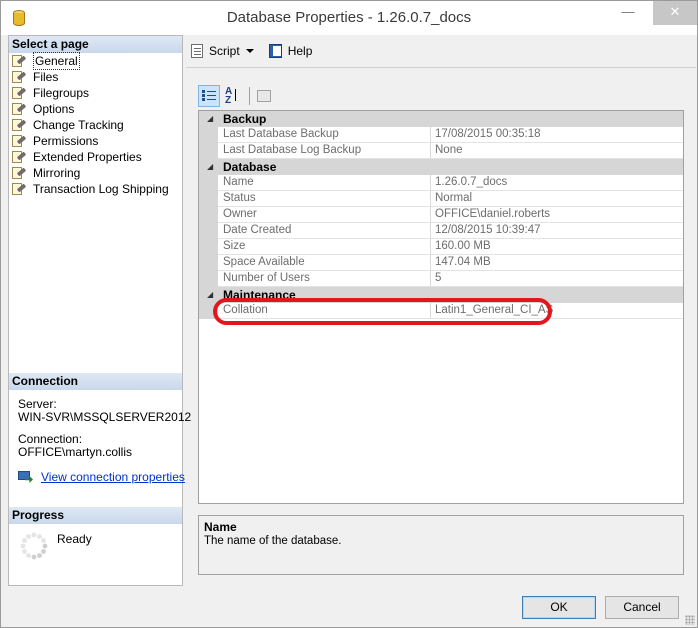 The image size is (698, 628). I want to click on property-row: Name 1.26.0.7_docs, so click(441, 183).